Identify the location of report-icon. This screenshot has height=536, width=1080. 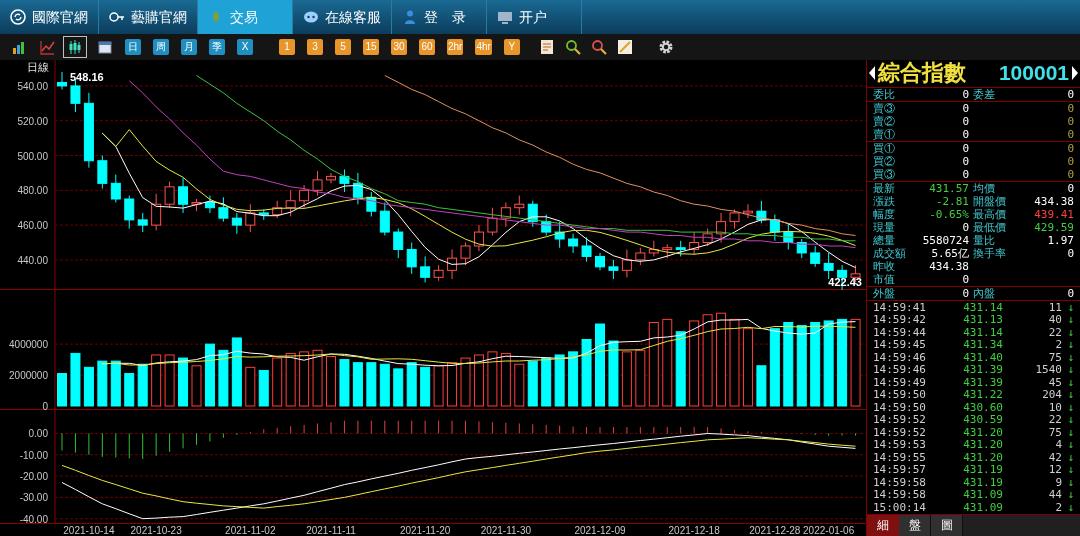
(546, 47).